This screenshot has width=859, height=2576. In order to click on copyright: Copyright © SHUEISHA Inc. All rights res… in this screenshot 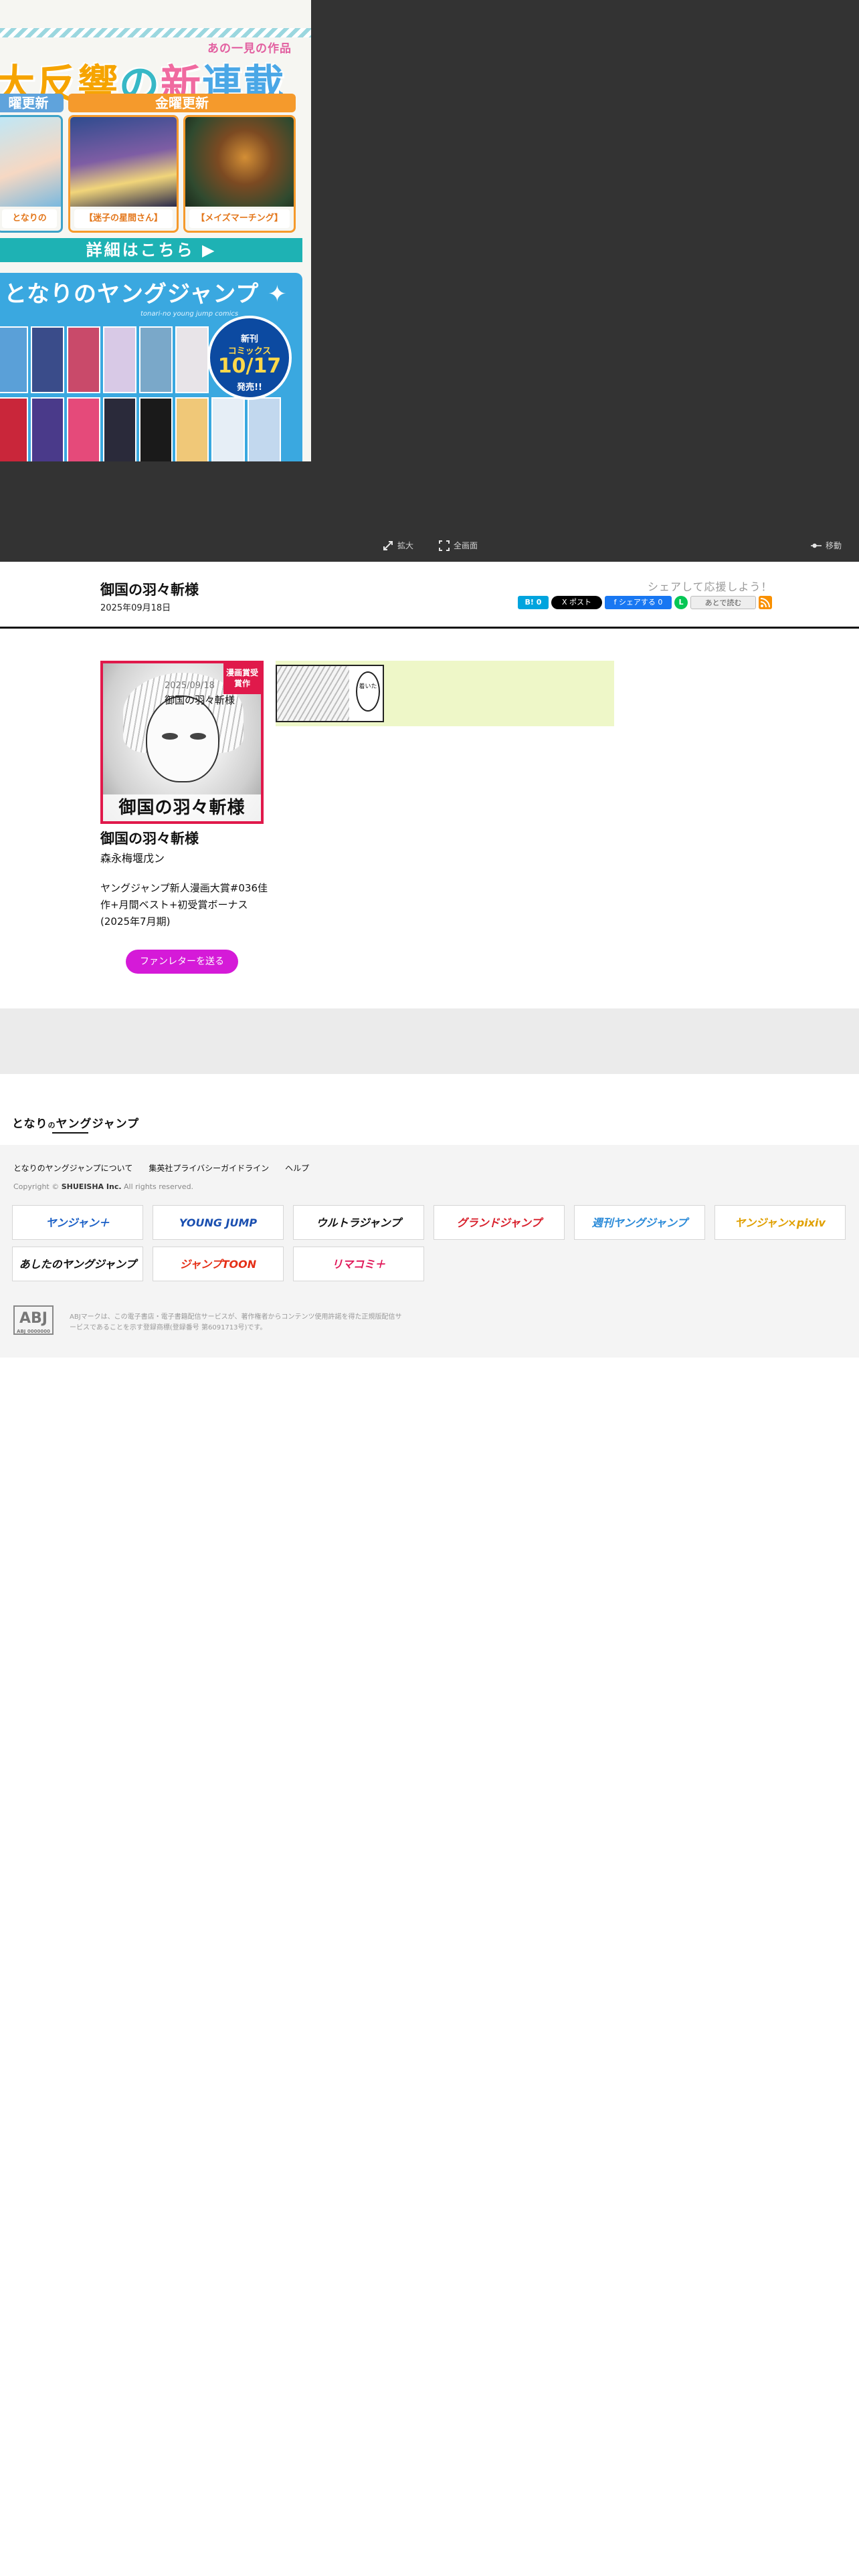, I will do `click(103, 1186)`.